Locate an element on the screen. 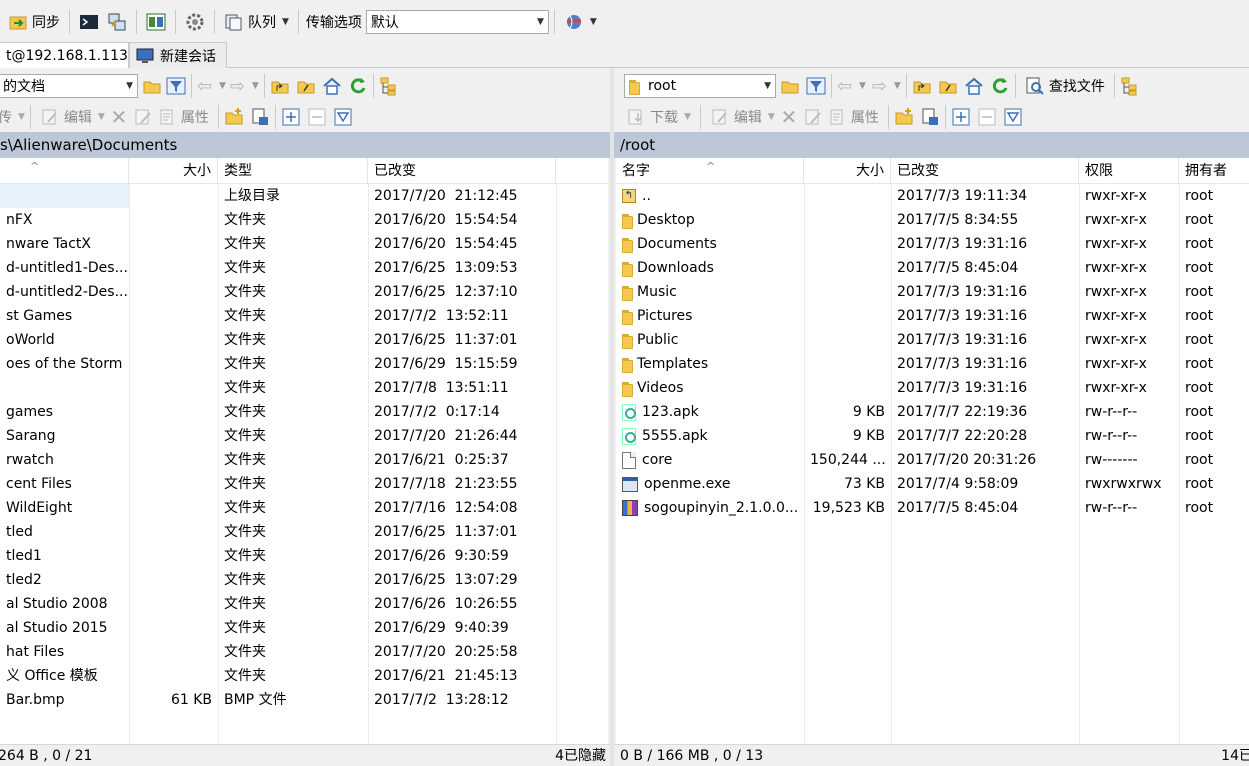  tab-session: t@192.168.1.113 is located at coordinates (64, 55).